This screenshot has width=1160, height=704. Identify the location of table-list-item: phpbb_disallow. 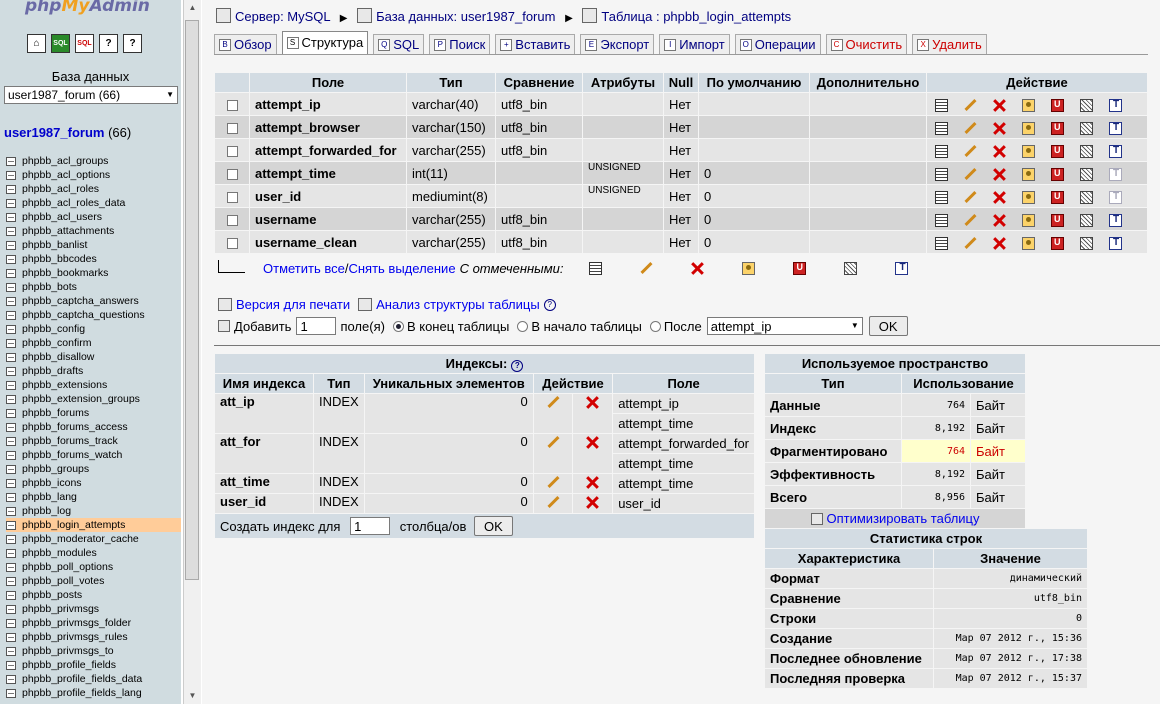
(93, 357).